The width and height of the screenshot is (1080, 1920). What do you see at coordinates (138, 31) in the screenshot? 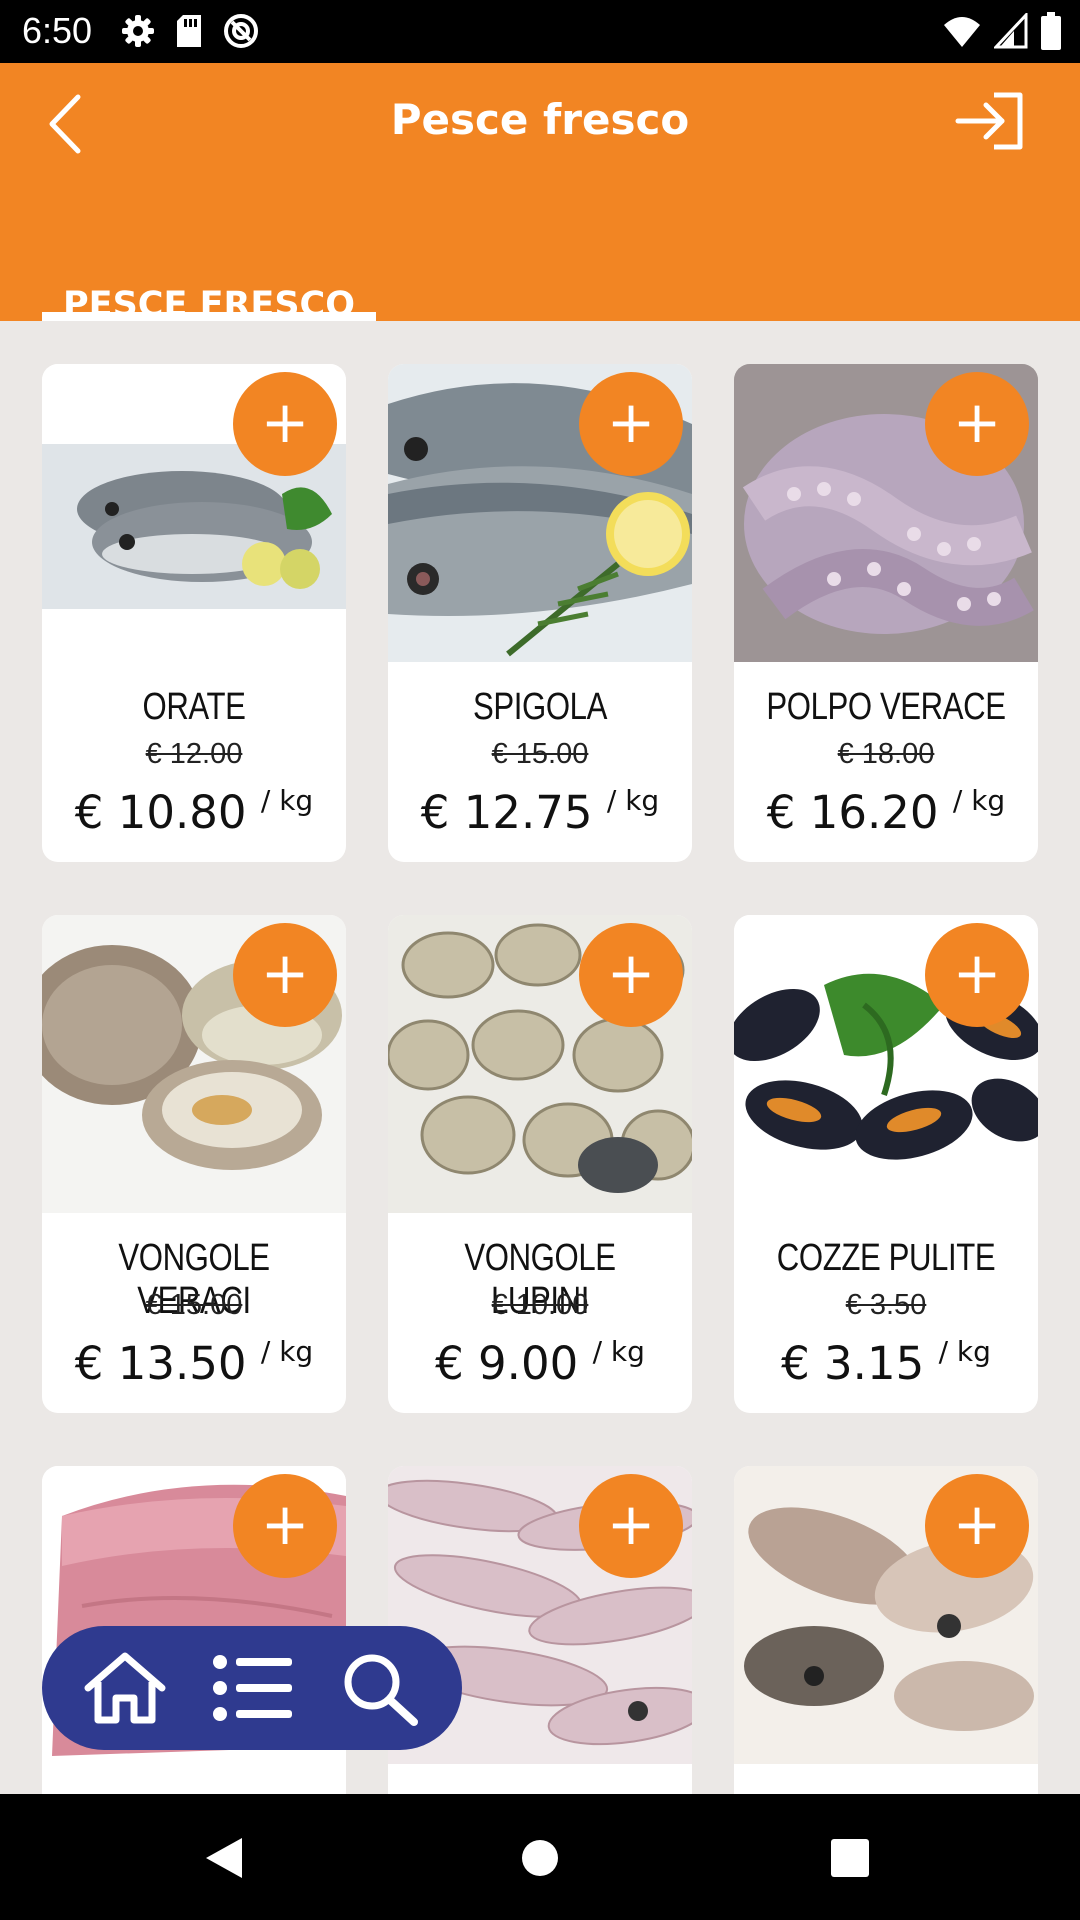
I see `settings-icon` at bounding box center [138, 31].